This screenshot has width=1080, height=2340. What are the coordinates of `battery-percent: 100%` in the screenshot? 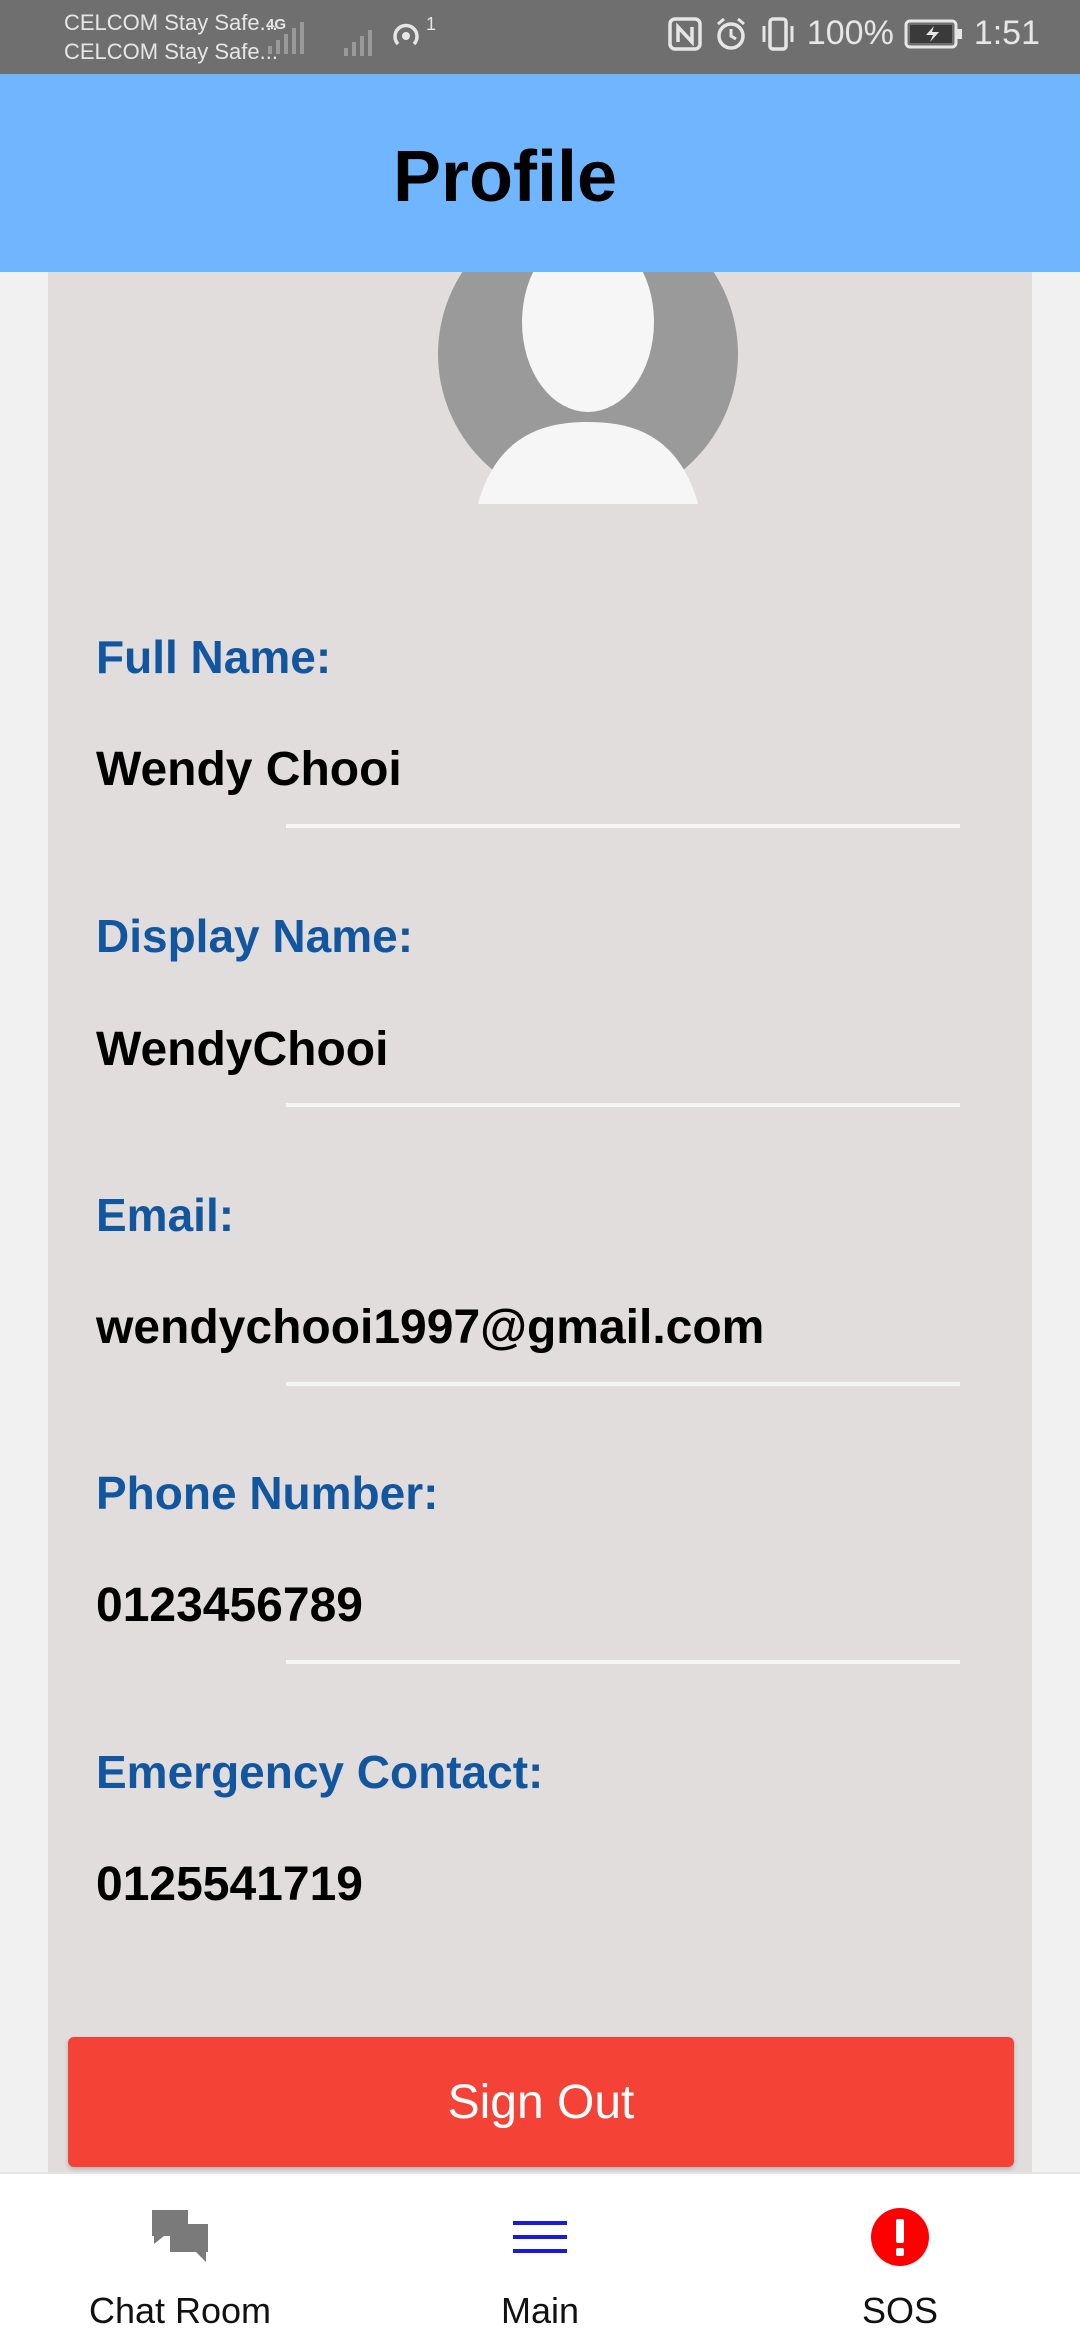 It's located at (850, 33).